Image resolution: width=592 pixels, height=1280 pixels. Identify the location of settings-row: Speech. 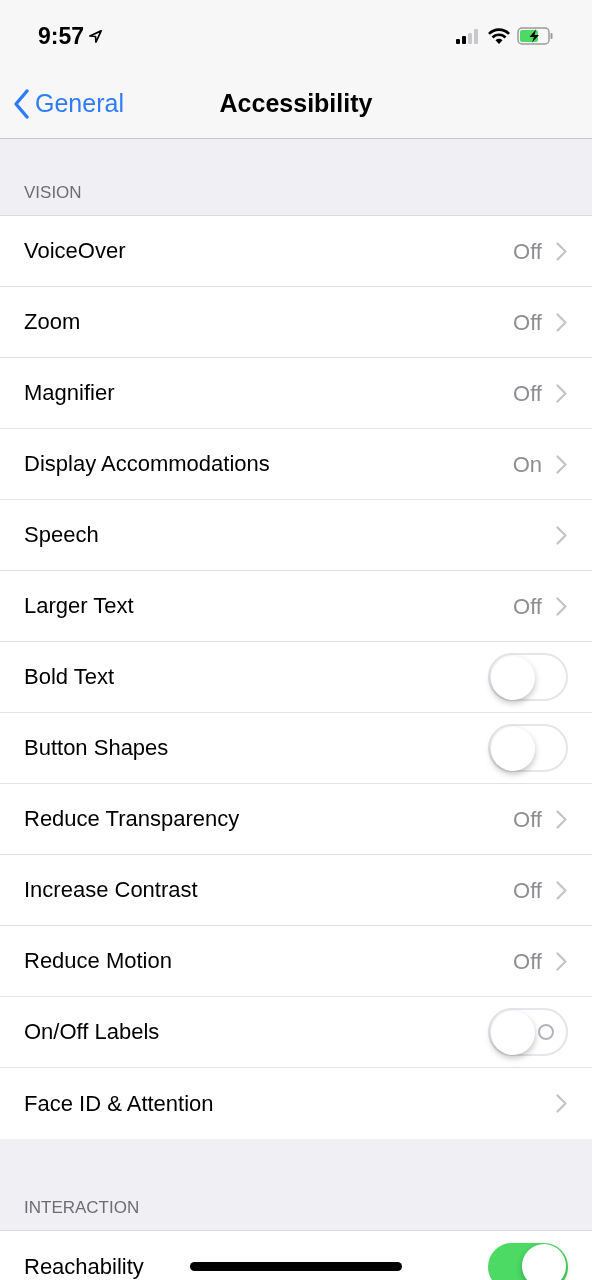
(296, 535).